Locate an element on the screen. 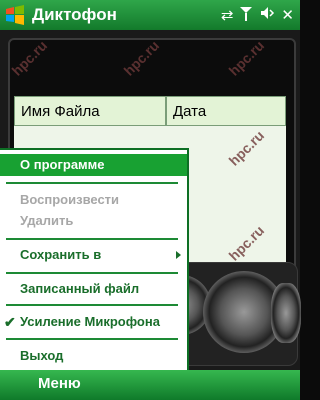 The image size is (320, 400). list-header: Имя Файла Дата is located at coordinates (150, 111).